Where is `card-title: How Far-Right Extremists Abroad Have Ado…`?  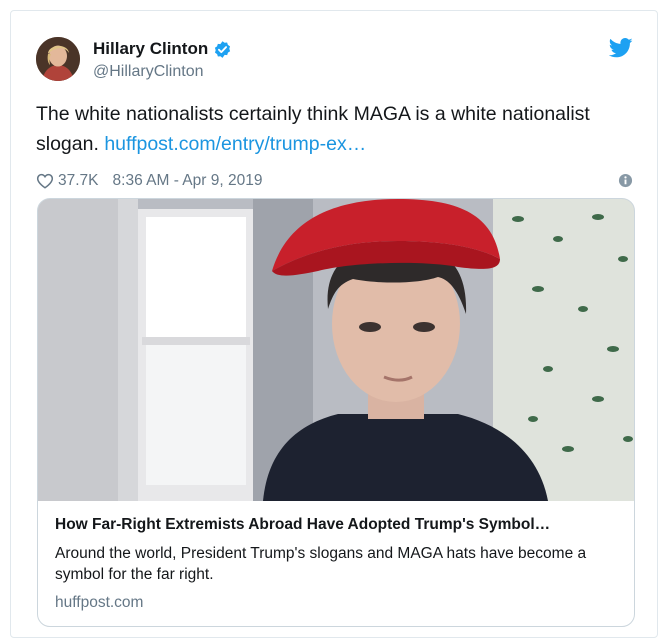
card-title: How Far-Right Extremists Abroad Have Ado… is located at coordinates (336, 525).